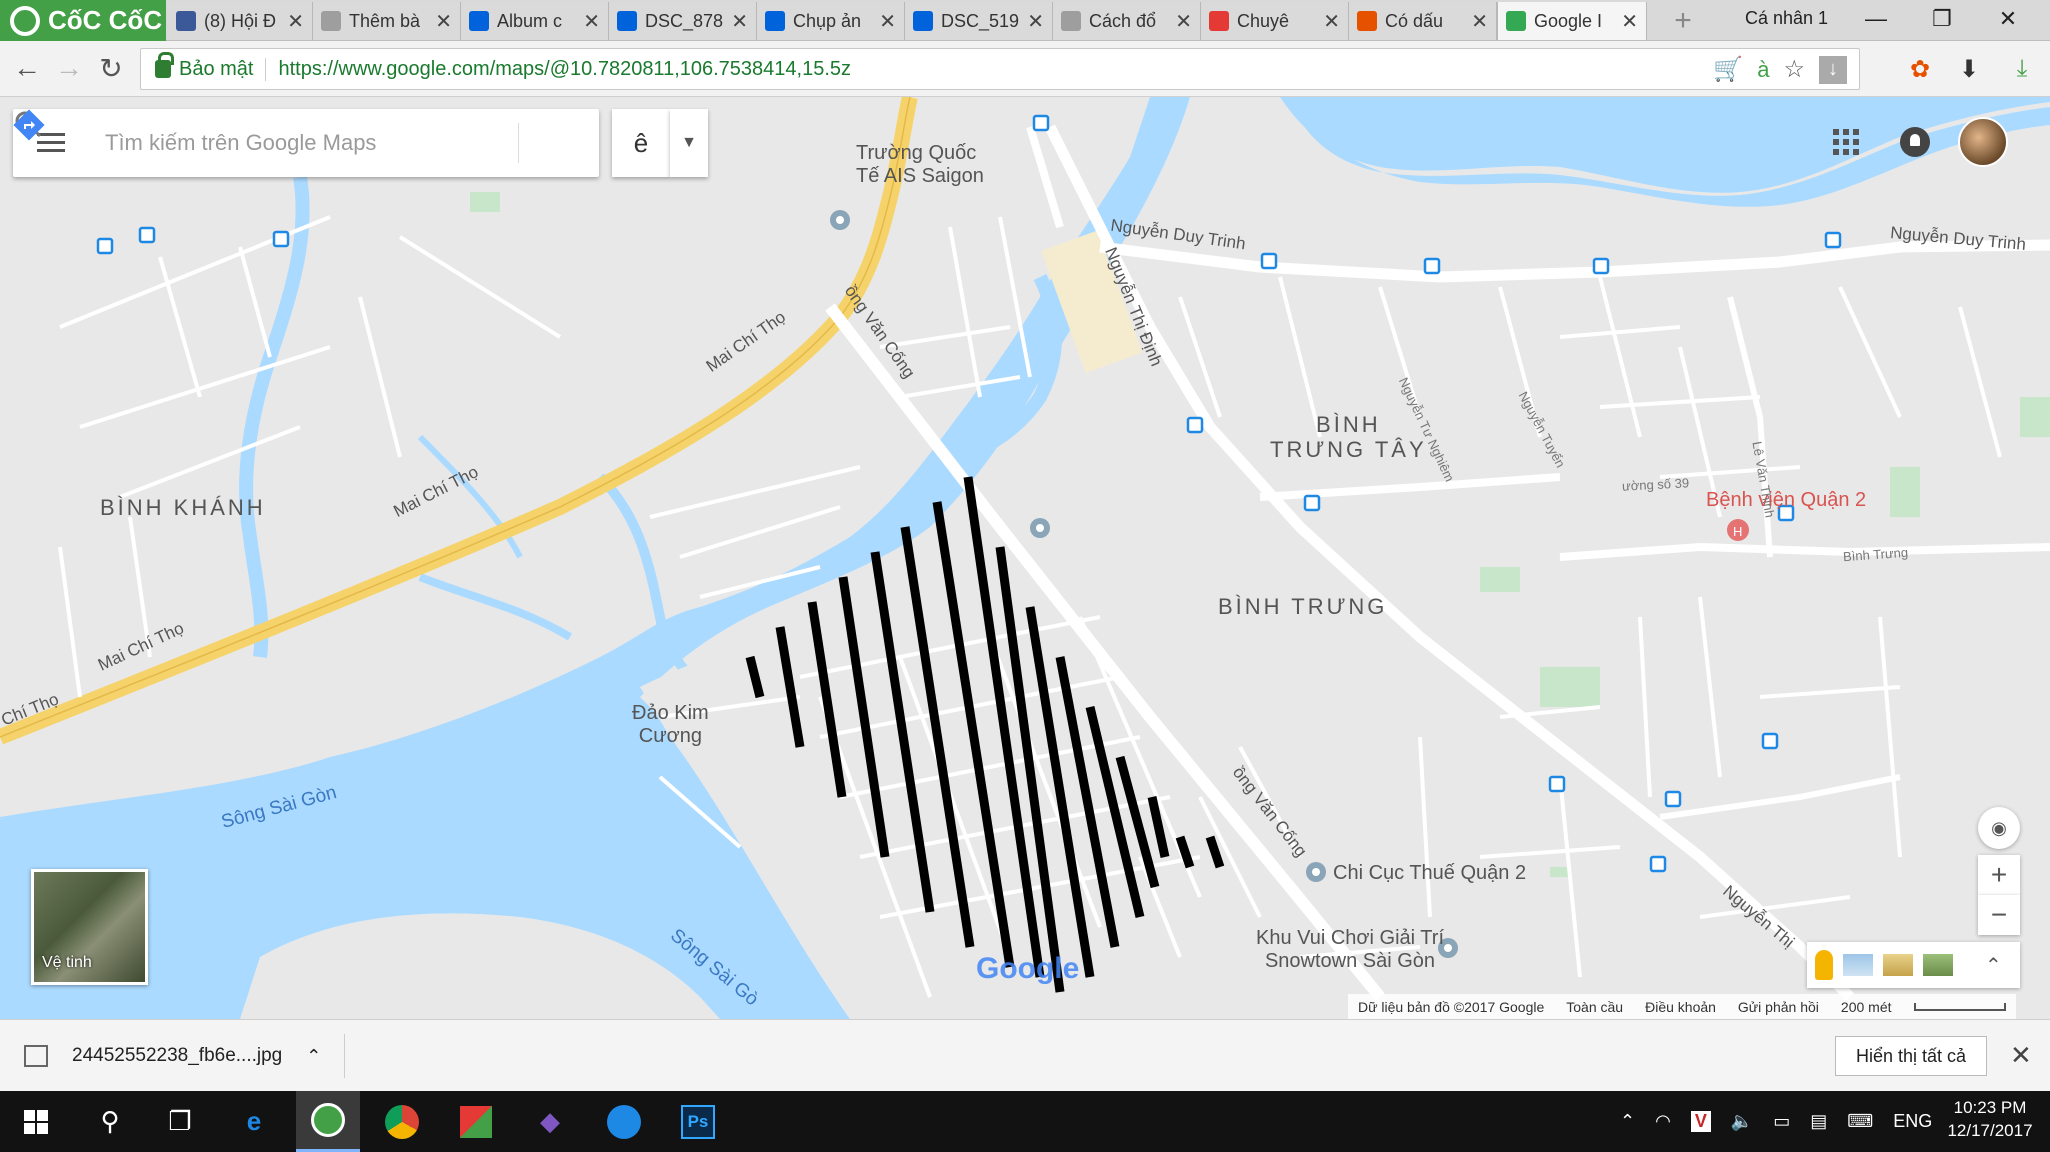  What do you see at coordinates (1999, 915) in the screenshot?
I see `zoom-out-button: −` at bounding box center [1999, 915].